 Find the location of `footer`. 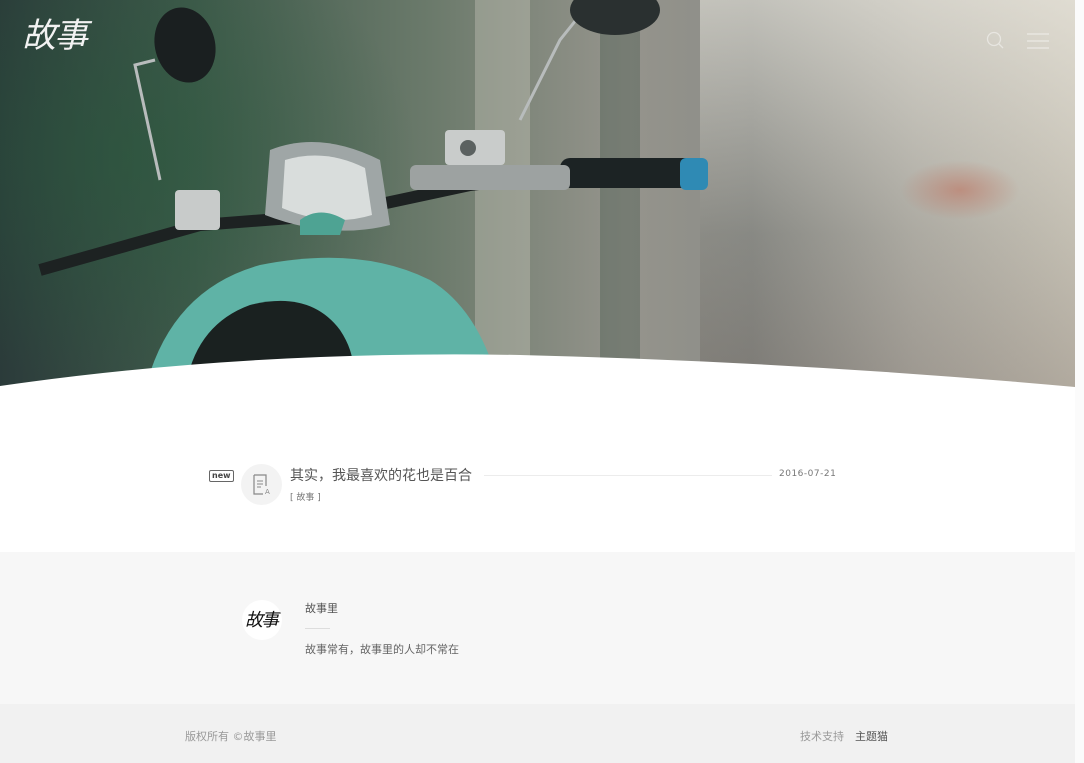

footer is located at coordinates (537, 733).